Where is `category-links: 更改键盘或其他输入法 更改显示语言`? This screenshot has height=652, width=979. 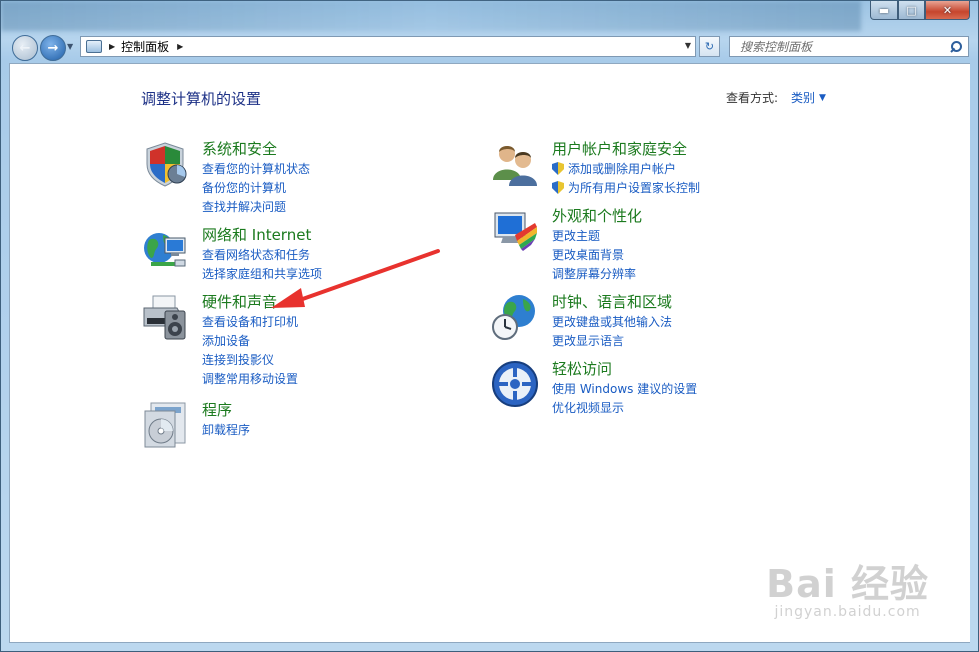
category-links: 更改键盘或其他输入法 更改显示语言 is located at coordinates (612, 331).